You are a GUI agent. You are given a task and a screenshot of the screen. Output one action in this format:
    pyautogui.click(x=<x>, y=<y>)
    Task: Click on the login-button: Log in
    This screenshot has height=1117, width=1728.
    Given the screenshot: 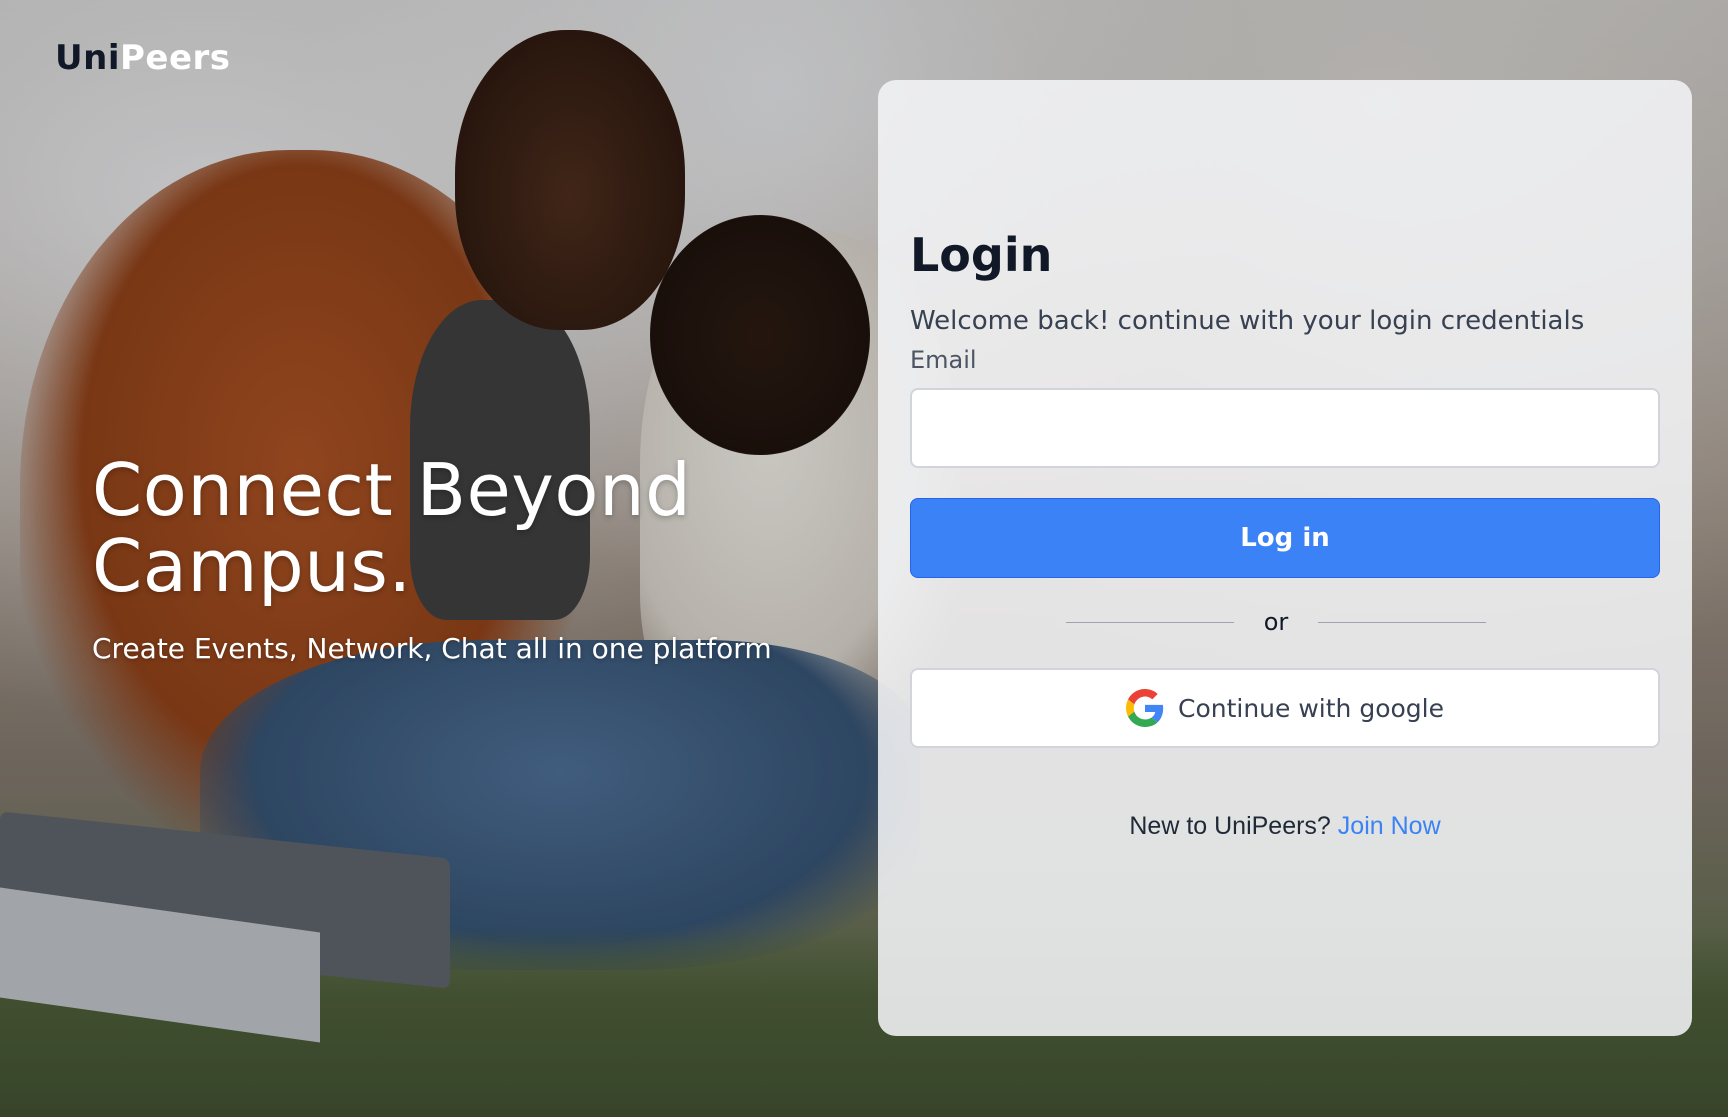 What is the action you would take?
    pyautogui.click(x=1285, y=538)
    